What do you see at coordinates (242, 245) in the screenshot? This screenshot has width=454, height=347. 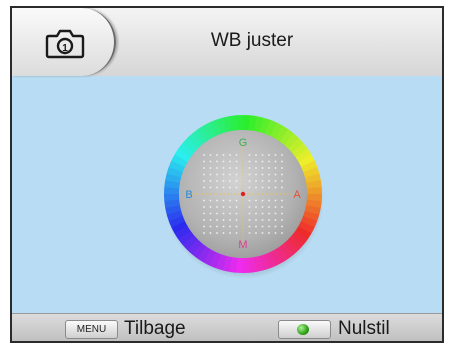 I see `label-magenta: M` at bounding box center [242, 245].